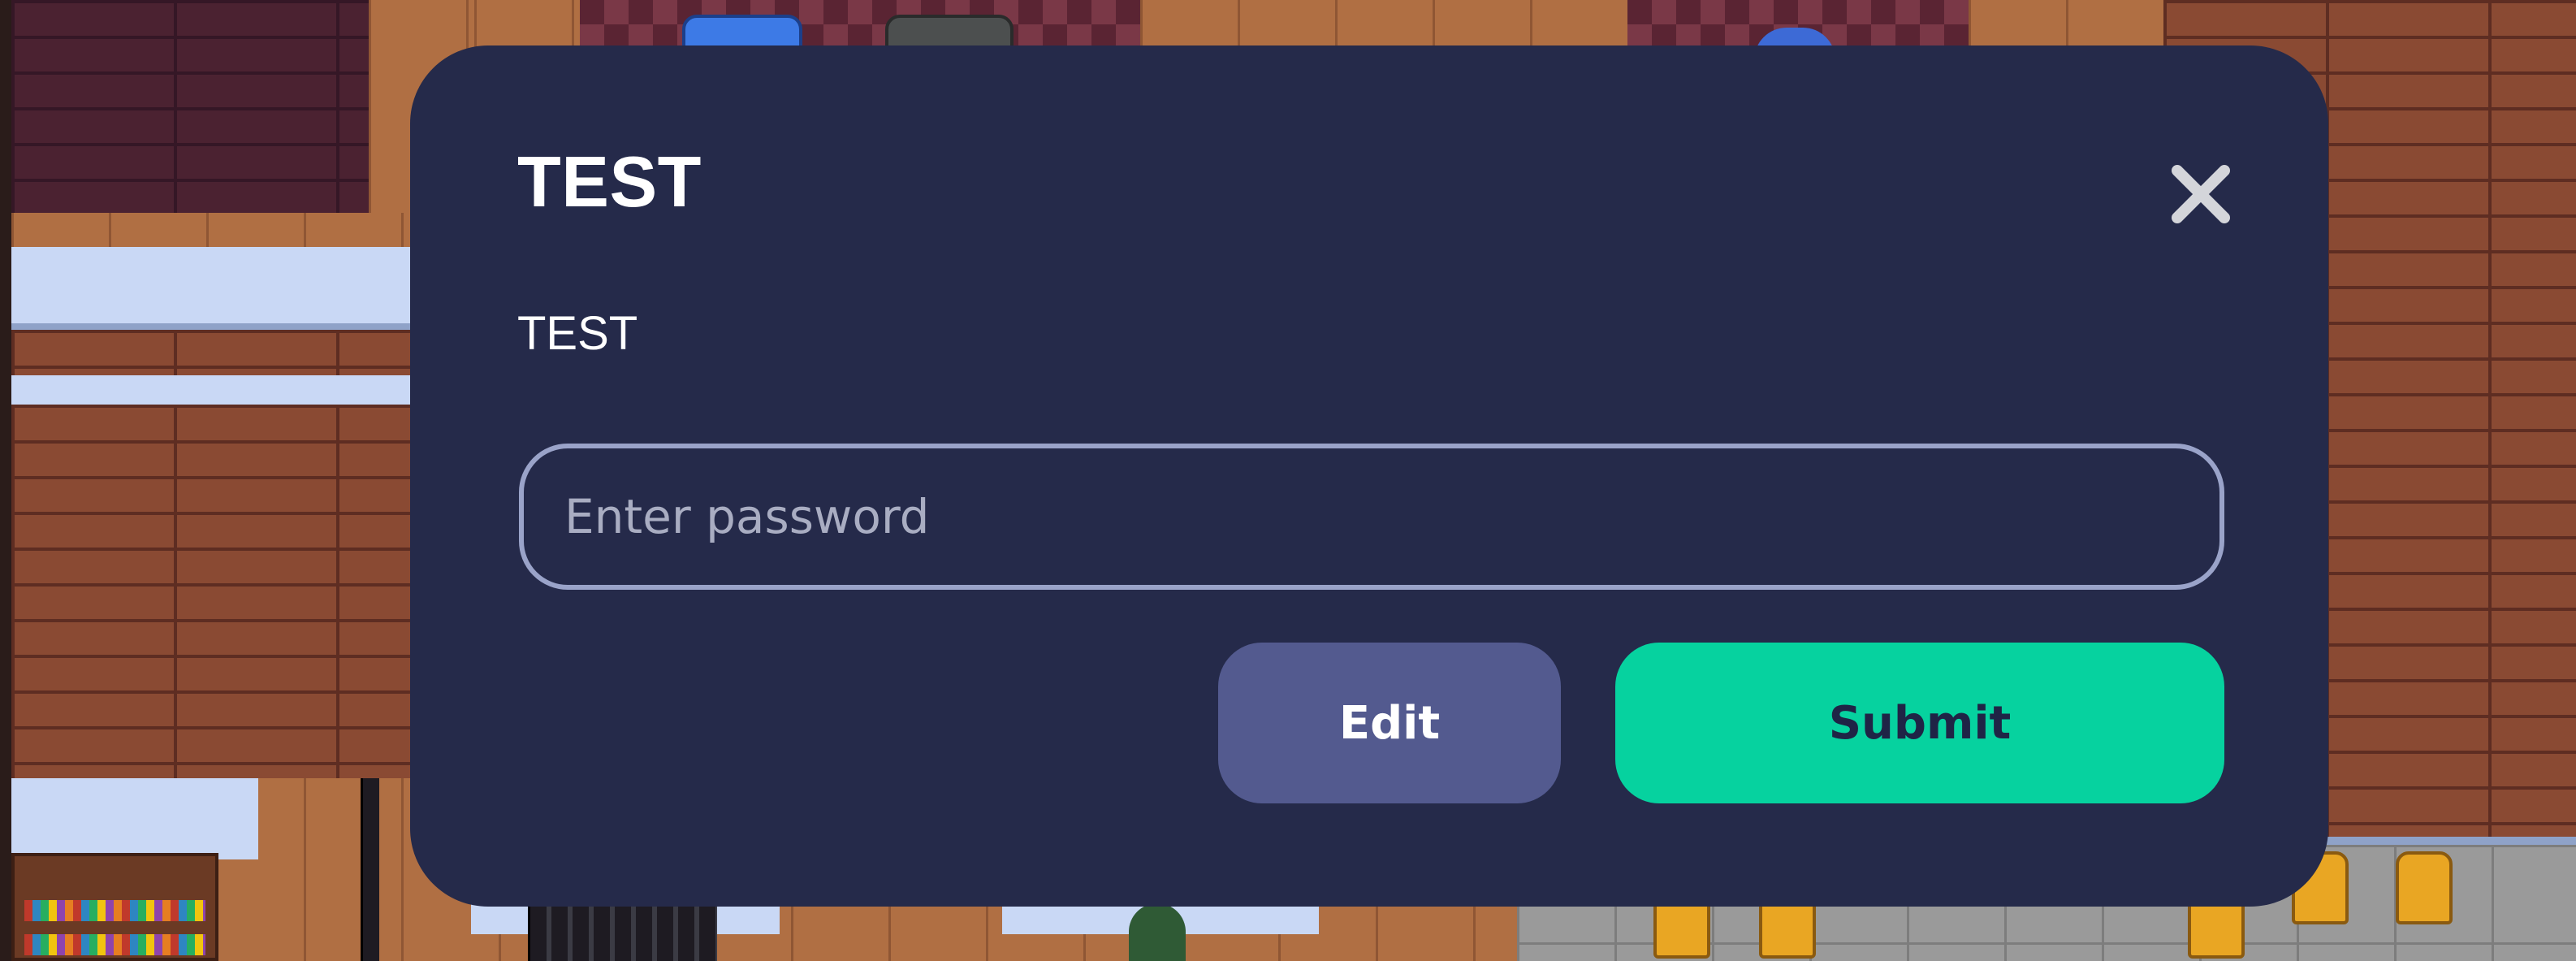 The width and height of the screenshot is (2576, 961). I want to click on dialog-title: TEST, so click(610, 181).